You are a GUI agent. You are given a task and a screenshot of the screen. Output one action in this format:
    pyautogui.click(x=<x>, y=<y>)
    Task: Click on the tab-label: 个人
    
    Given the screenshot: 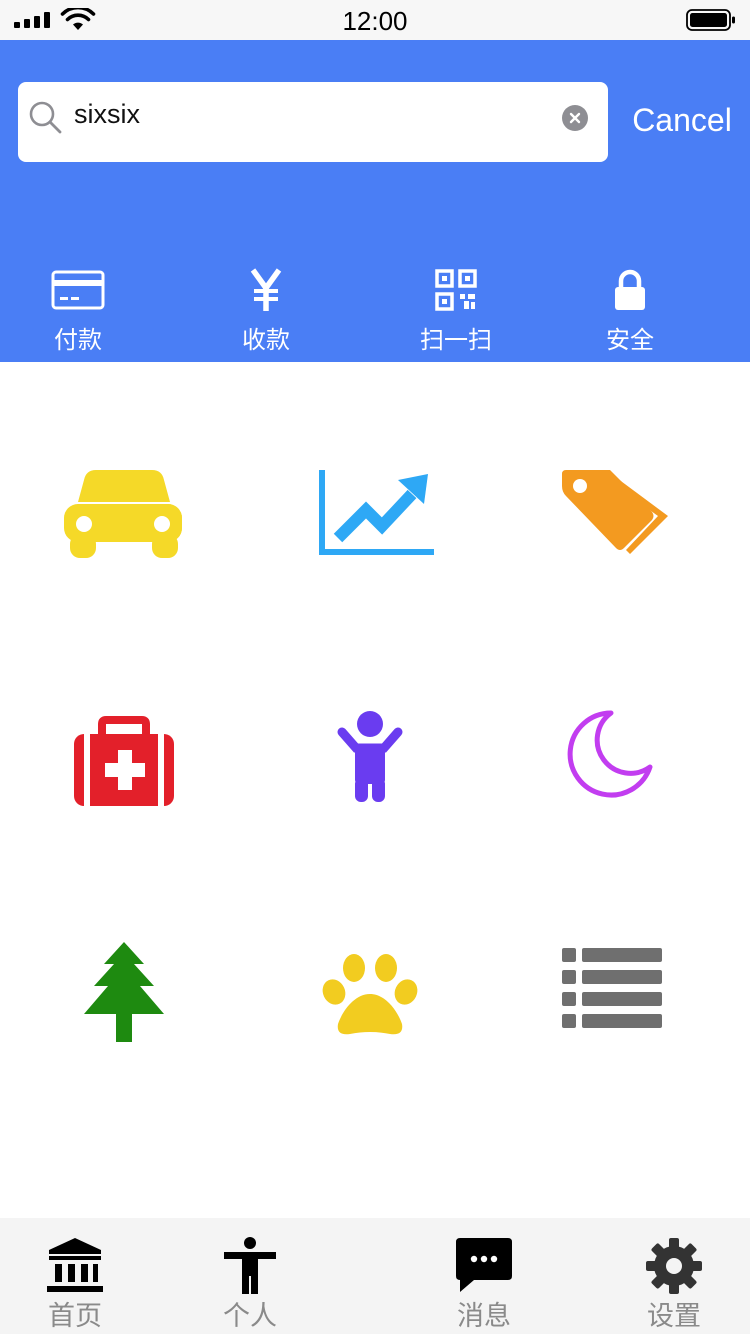 What is the action you would take?
    pyautogui.click(x=250, y=1316)
    